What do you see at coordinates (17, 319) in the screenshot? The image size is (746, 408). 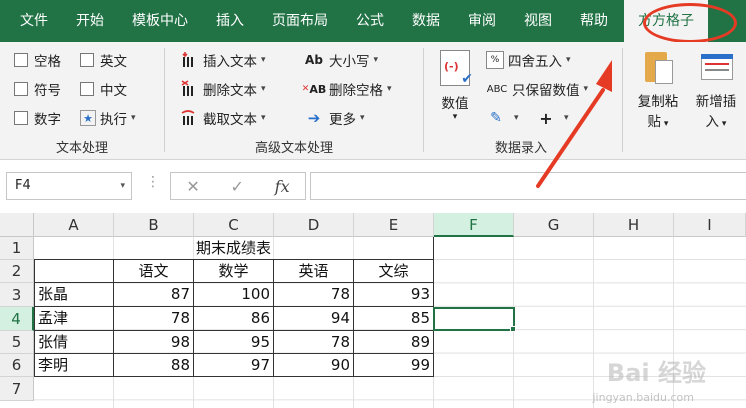 I see `row-header-4: 4` at bounding box center [17, 319].